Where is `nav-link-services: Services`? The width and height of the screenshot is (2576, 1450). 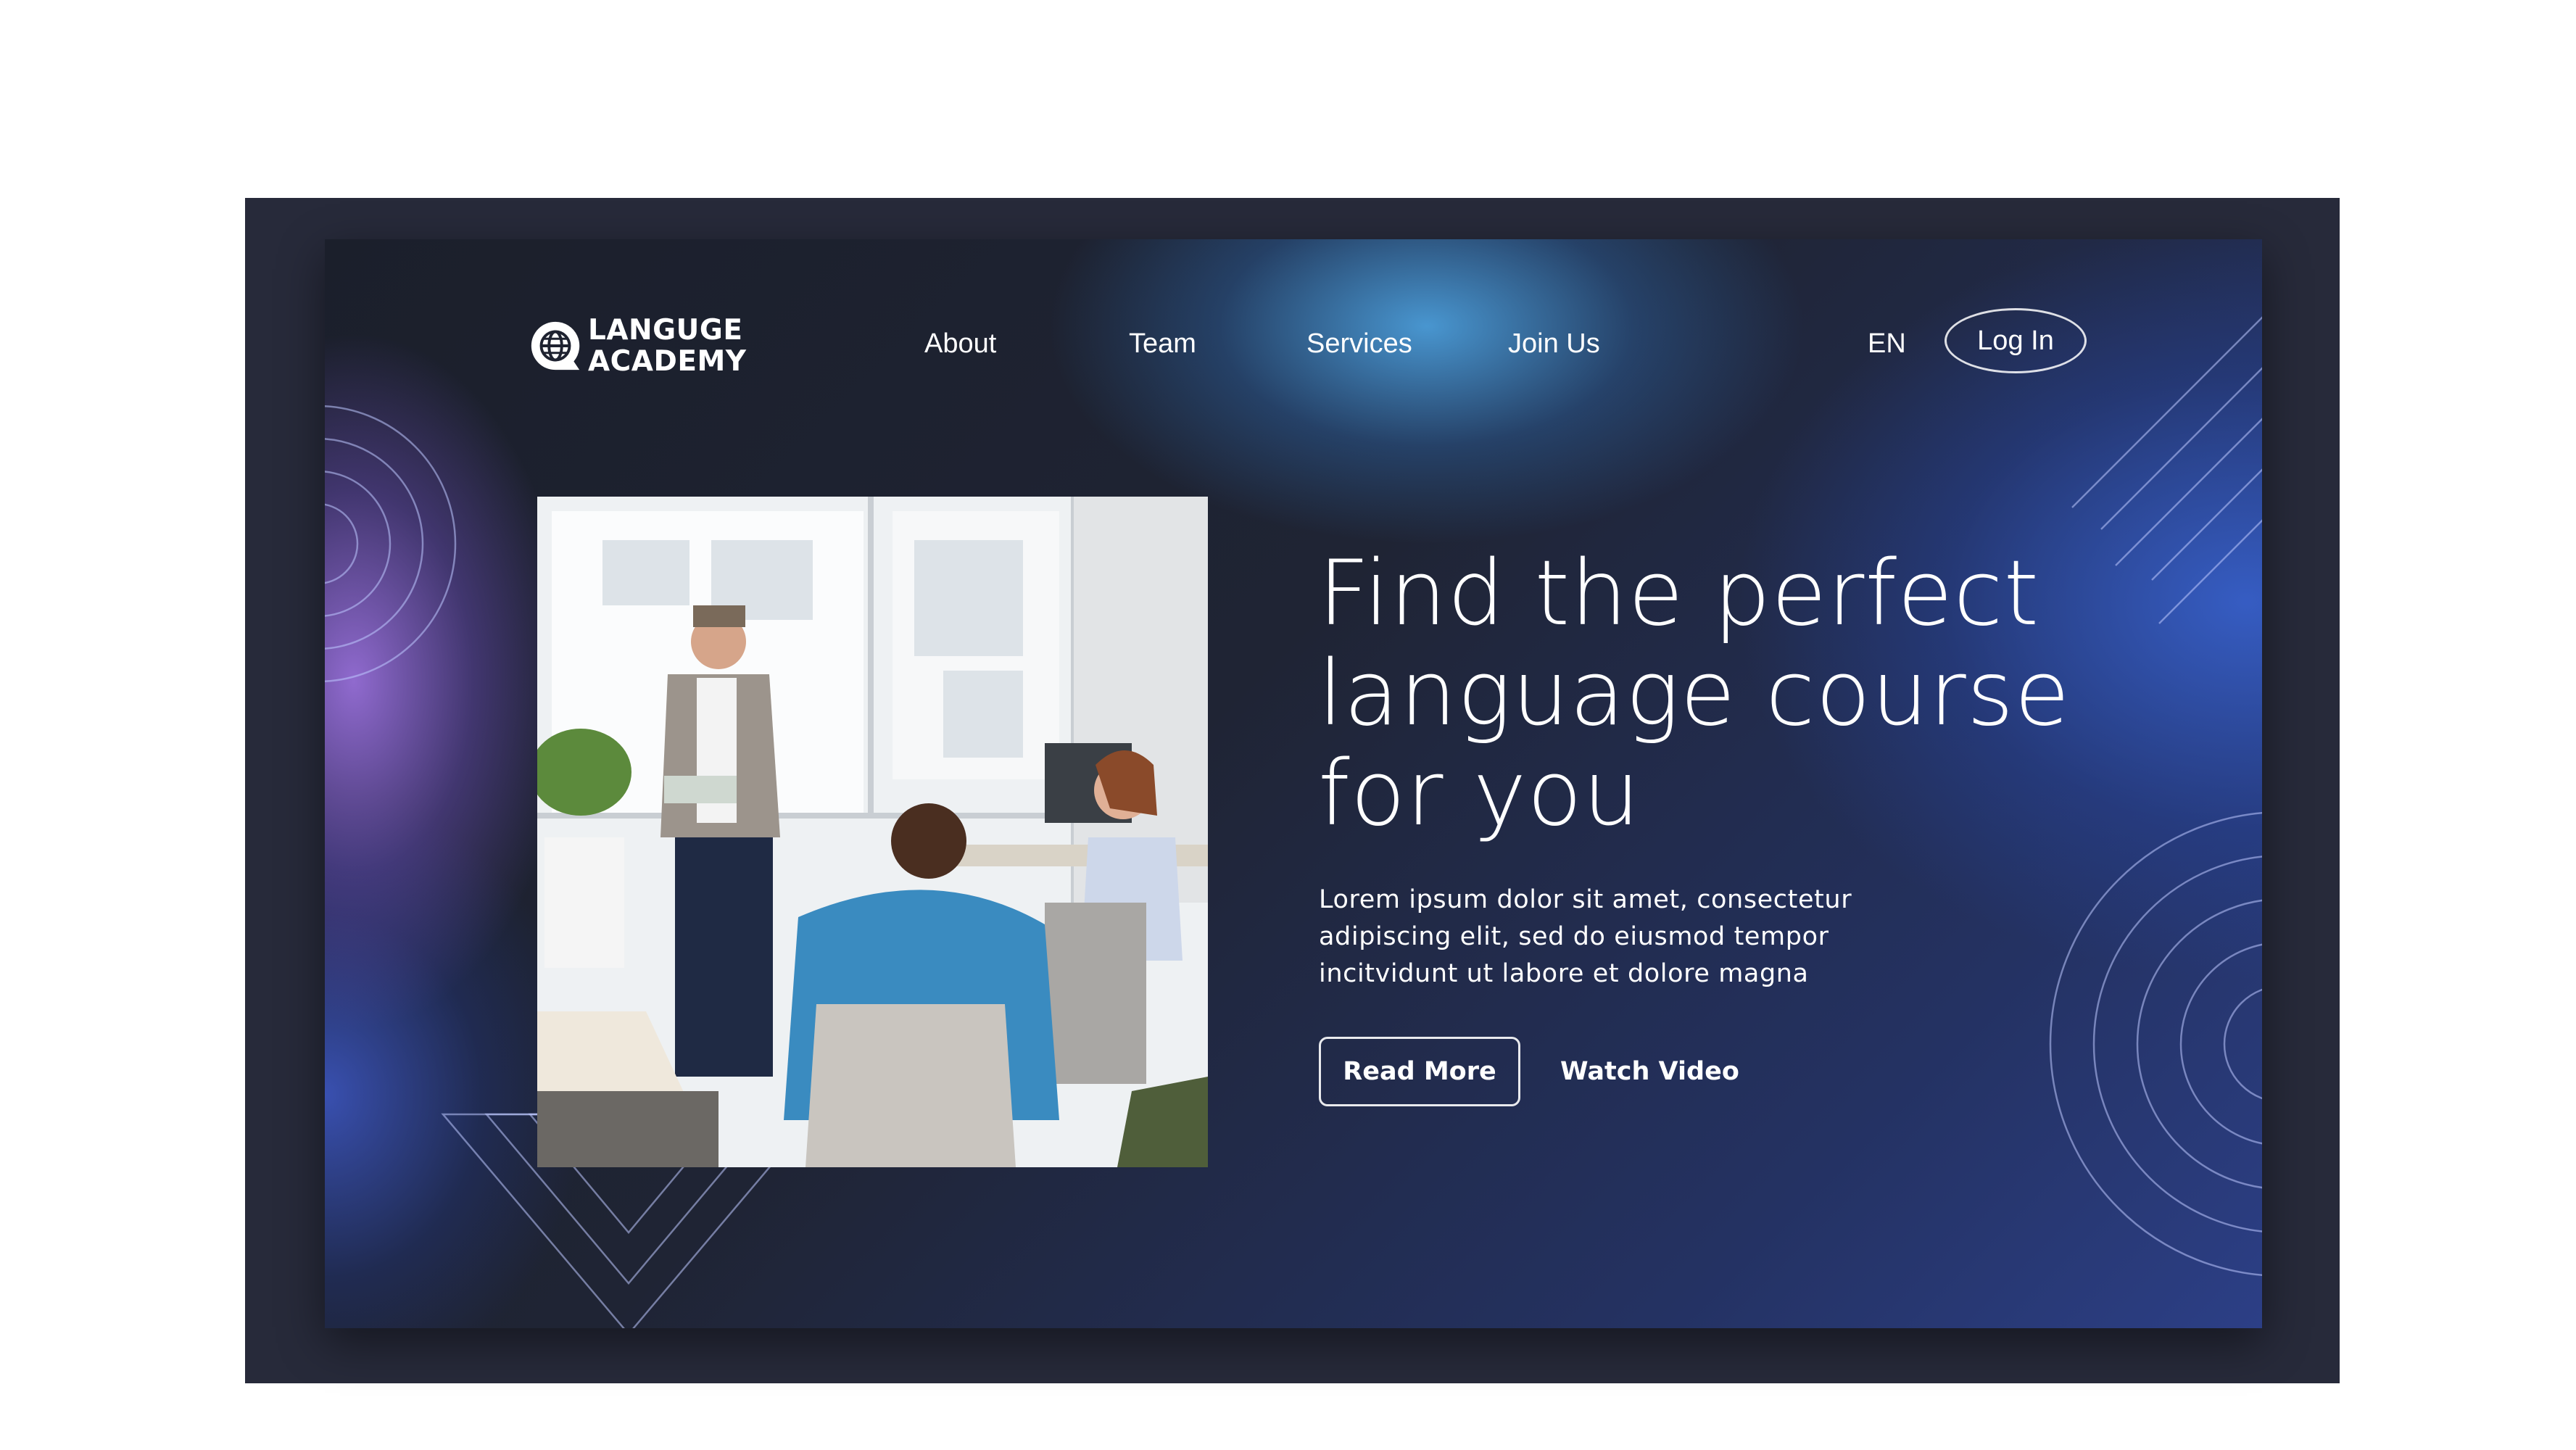 nav-link-services: Services is located at coordinates (1359, 344).